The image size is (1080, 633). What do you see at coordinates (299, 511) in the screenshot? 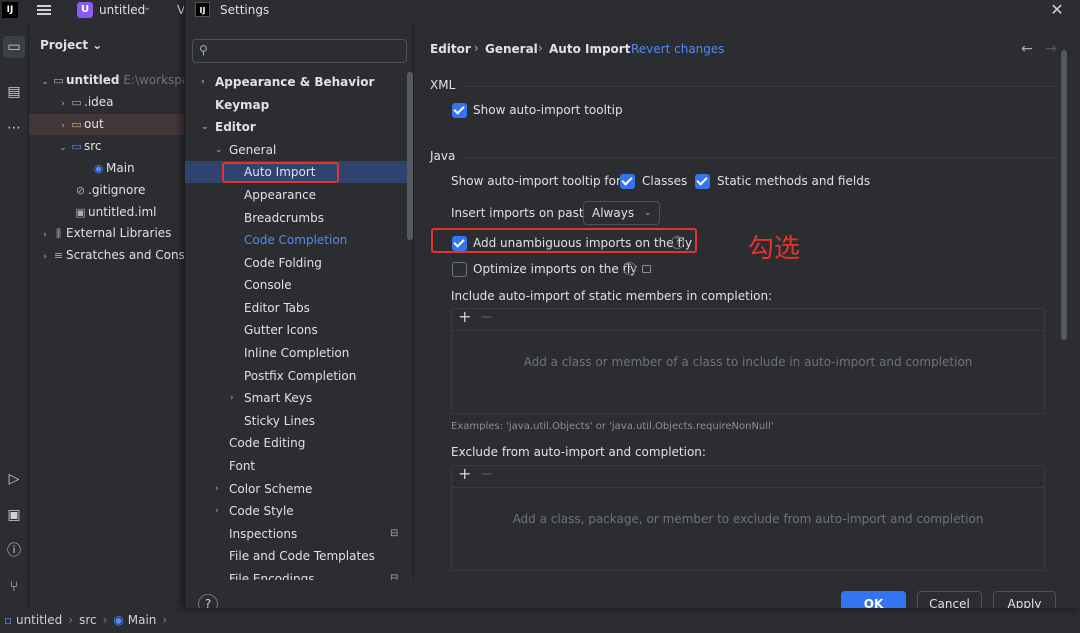
I see `nav-code-style: › Code Style` at bounding box center [299, 511].